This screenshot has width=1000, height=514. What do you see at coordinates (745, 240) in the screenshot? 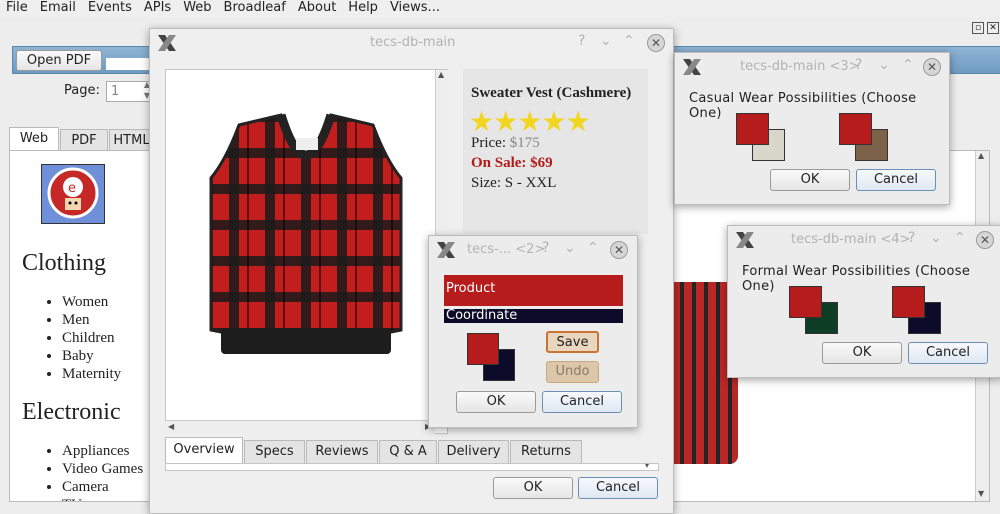
I see `app-logo-icon` at bounding box center [745, 240].